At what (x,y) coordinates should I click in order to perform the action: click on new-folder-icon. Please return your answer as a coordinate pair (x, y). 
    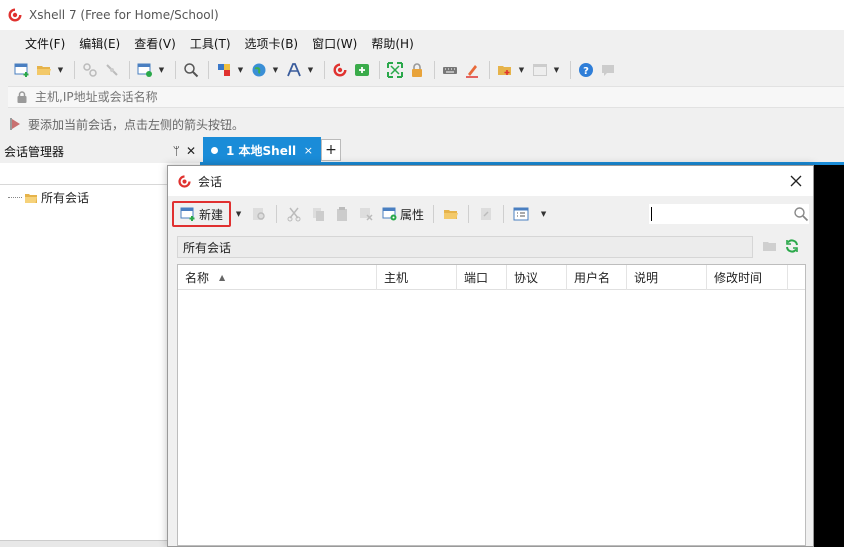
    Looking at the image, I should click on (505, 70).